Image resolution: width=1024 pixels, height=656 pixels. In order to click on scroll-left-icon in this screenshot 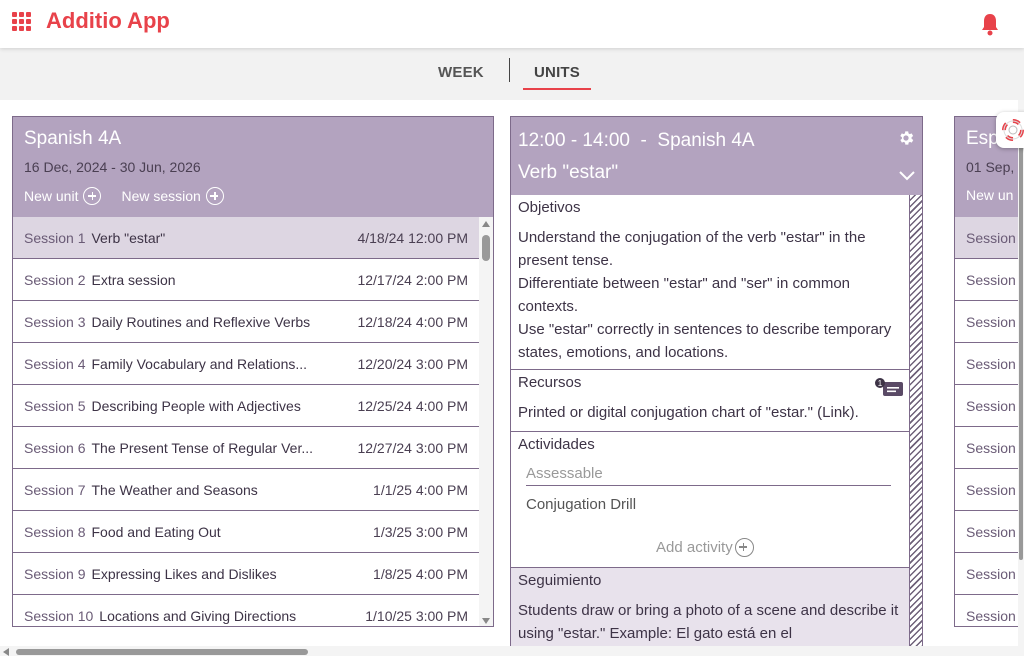, I will do `click(6, 652)`.